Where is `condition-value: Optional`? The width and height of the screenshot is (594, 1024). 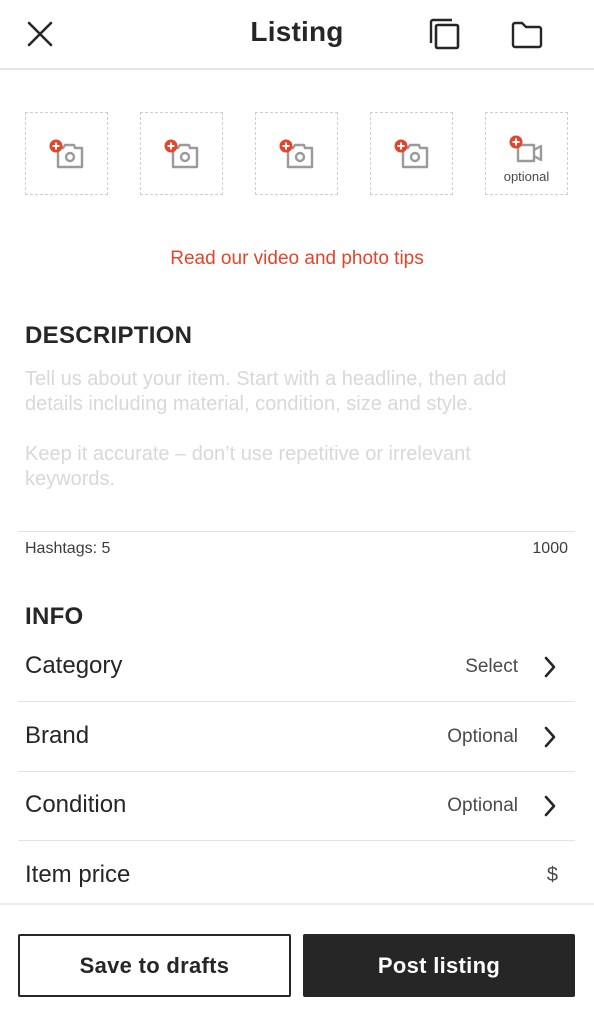 condition-value: Optional is located at coordinates (482, 805).